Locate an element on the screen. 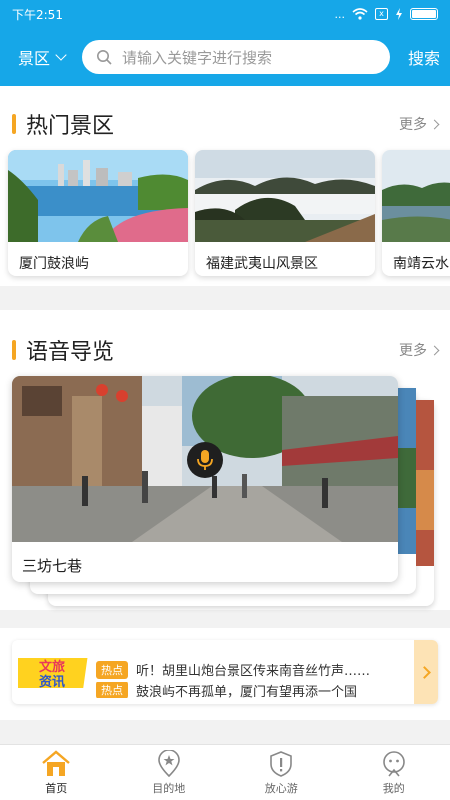 This screenshot has height=800, width=450. tab-home: 首页 is located at coordinates (56, 772).